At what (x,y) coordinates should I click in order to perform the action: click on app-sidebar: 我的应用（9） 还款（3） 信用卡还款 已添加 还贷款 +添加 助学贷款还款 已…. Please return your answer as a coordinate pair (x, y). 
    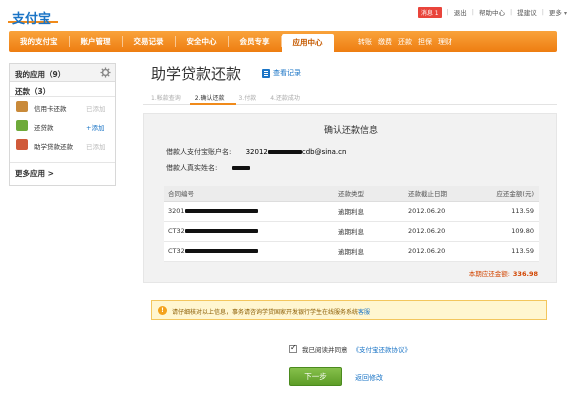
    Looking at the image, I should click on (62, 124).